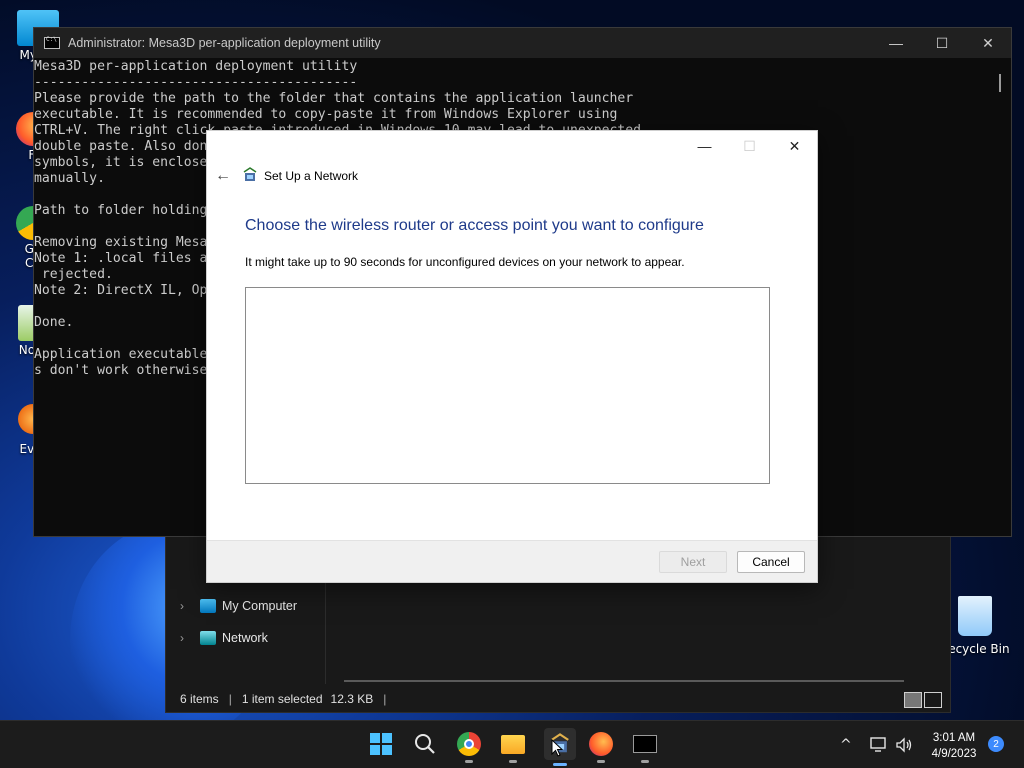 The width and height of the screenshot is (1024, 768). Describe the element at coordinates (954, 746) in the screenshot. I see `taskbar-clock: 3:01 AM 4/9/2023` at that location.